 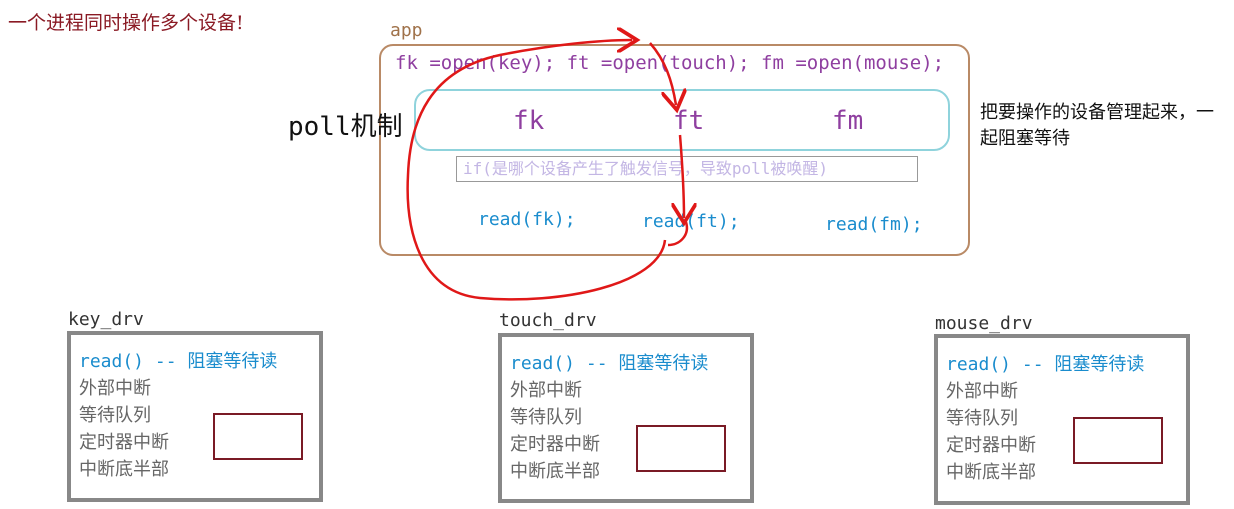 What do you see at coordinates (848, 121) in the screenshot?
I see `fd-fm: fm` at bounding box center [848, 121].